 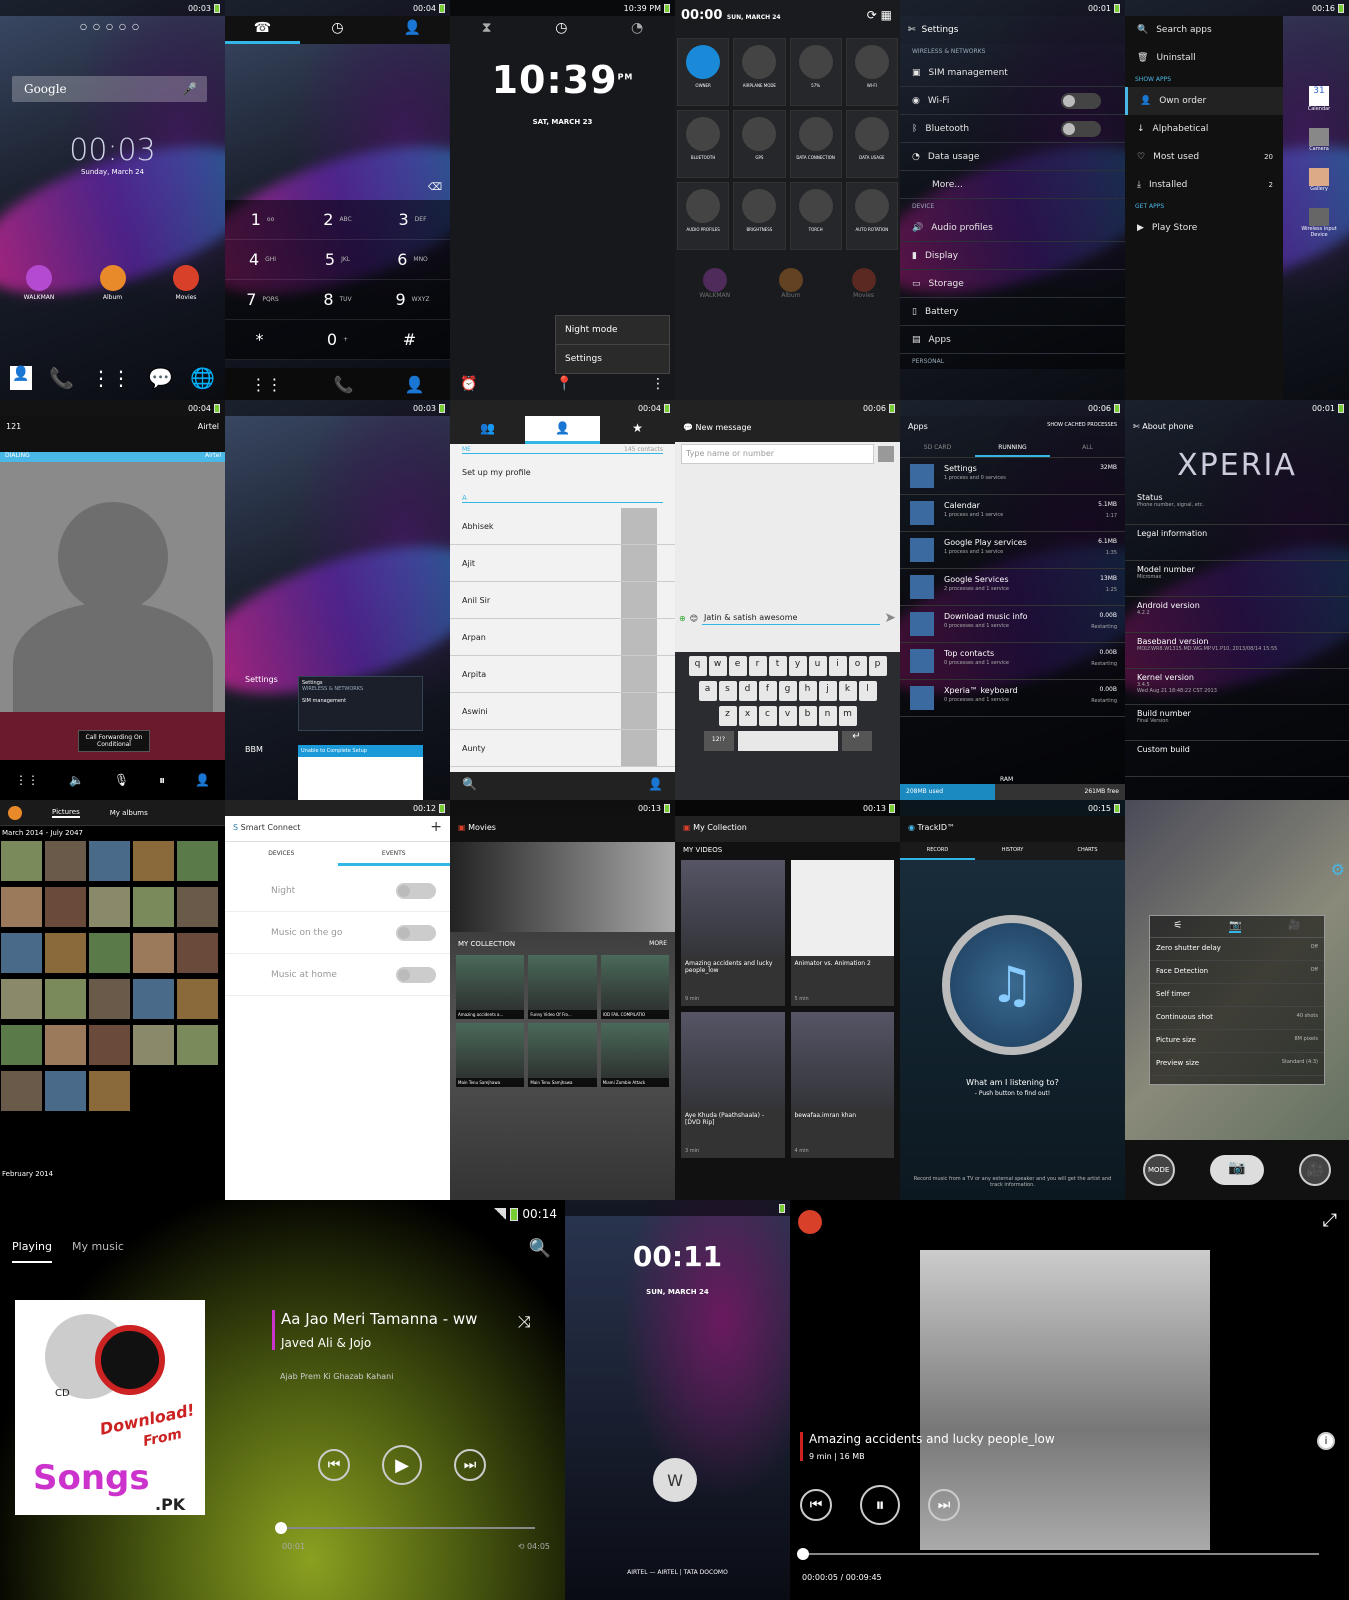 I want to click on dial-key: 1 oo, so click(x=262, y=220).